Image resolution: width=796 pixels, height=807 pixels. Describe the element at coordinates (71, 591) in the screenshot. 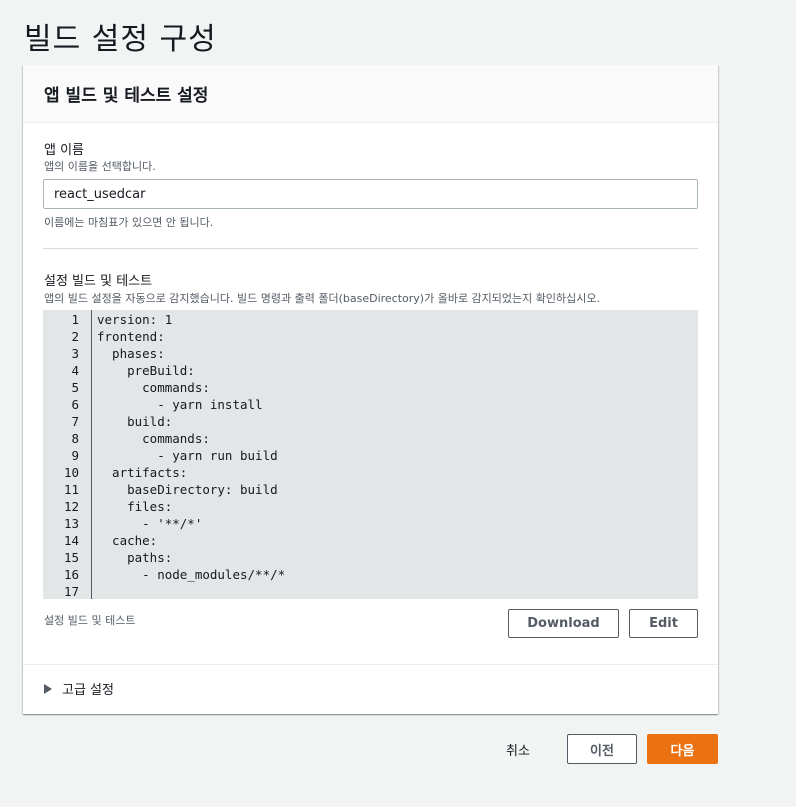

I see `line-number: 17` at that location.